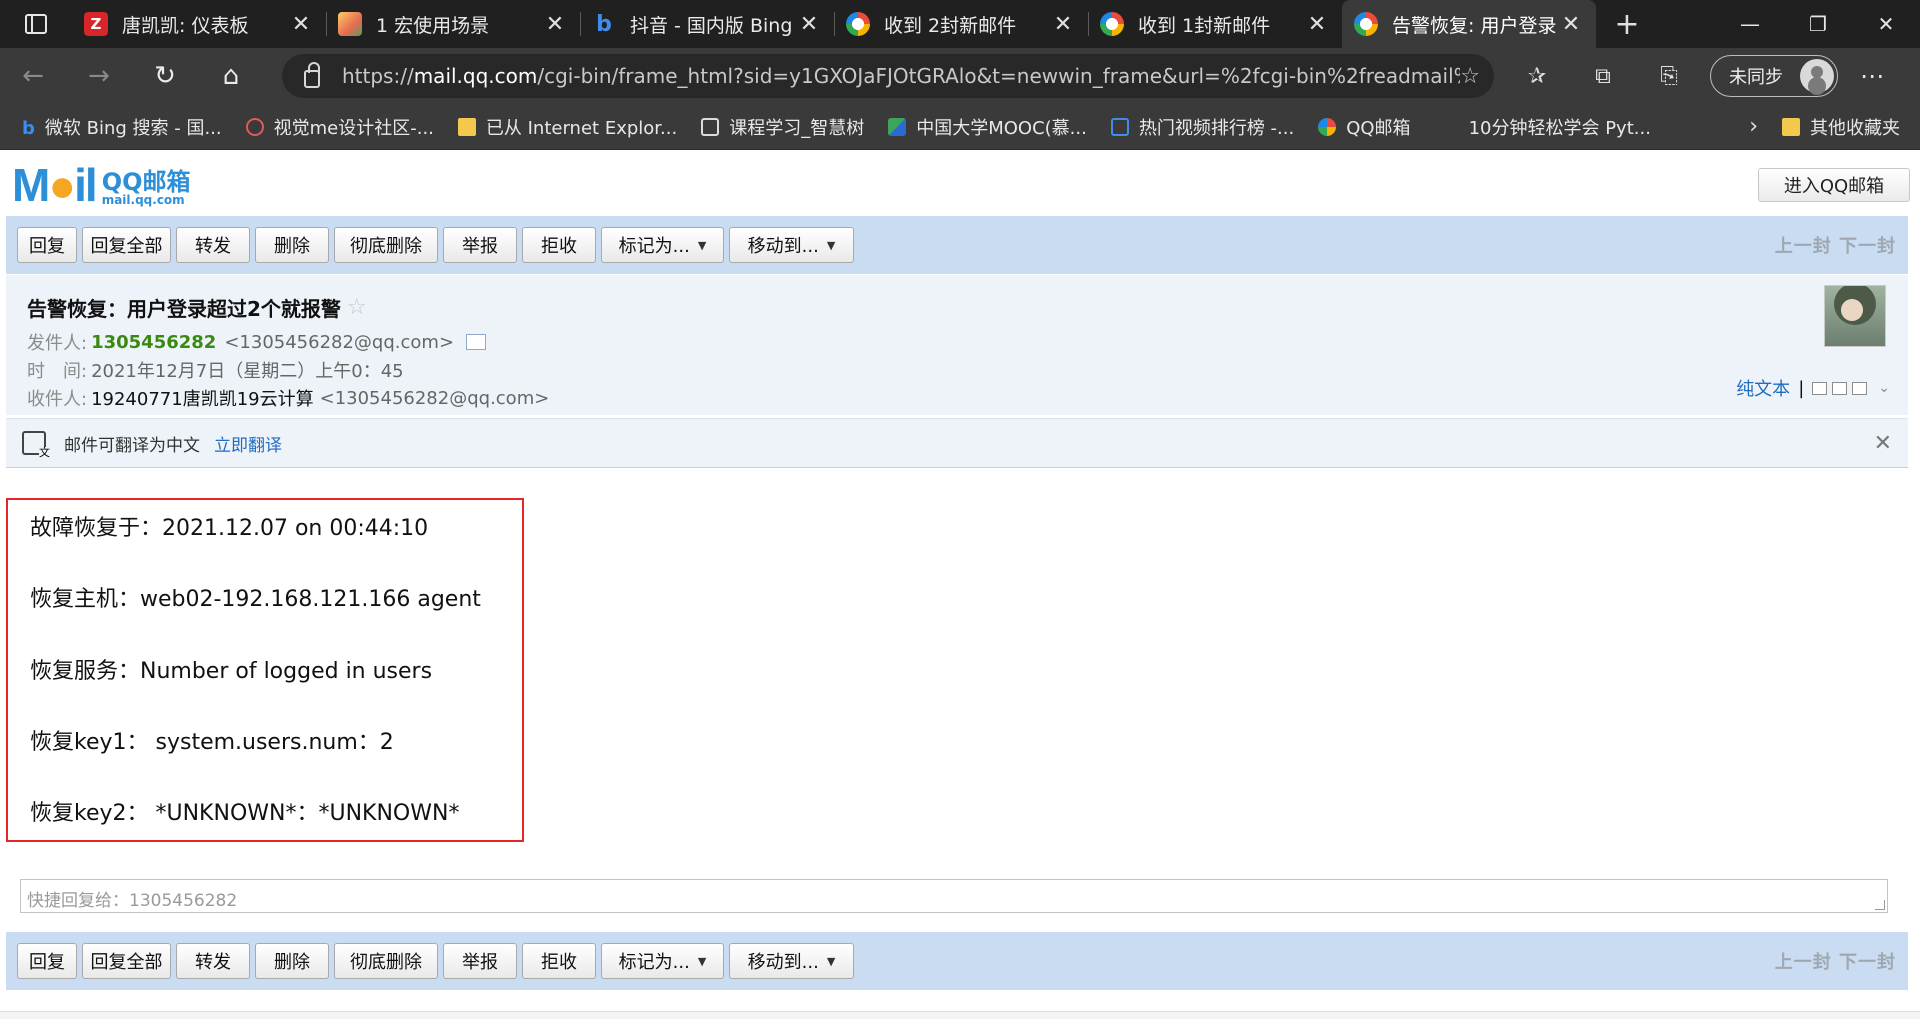 The width and height of the screenshot is (1920, 1019). Describe the element at coordinates (1860, 388) in the screenshot. I see `print-icon` at that location.